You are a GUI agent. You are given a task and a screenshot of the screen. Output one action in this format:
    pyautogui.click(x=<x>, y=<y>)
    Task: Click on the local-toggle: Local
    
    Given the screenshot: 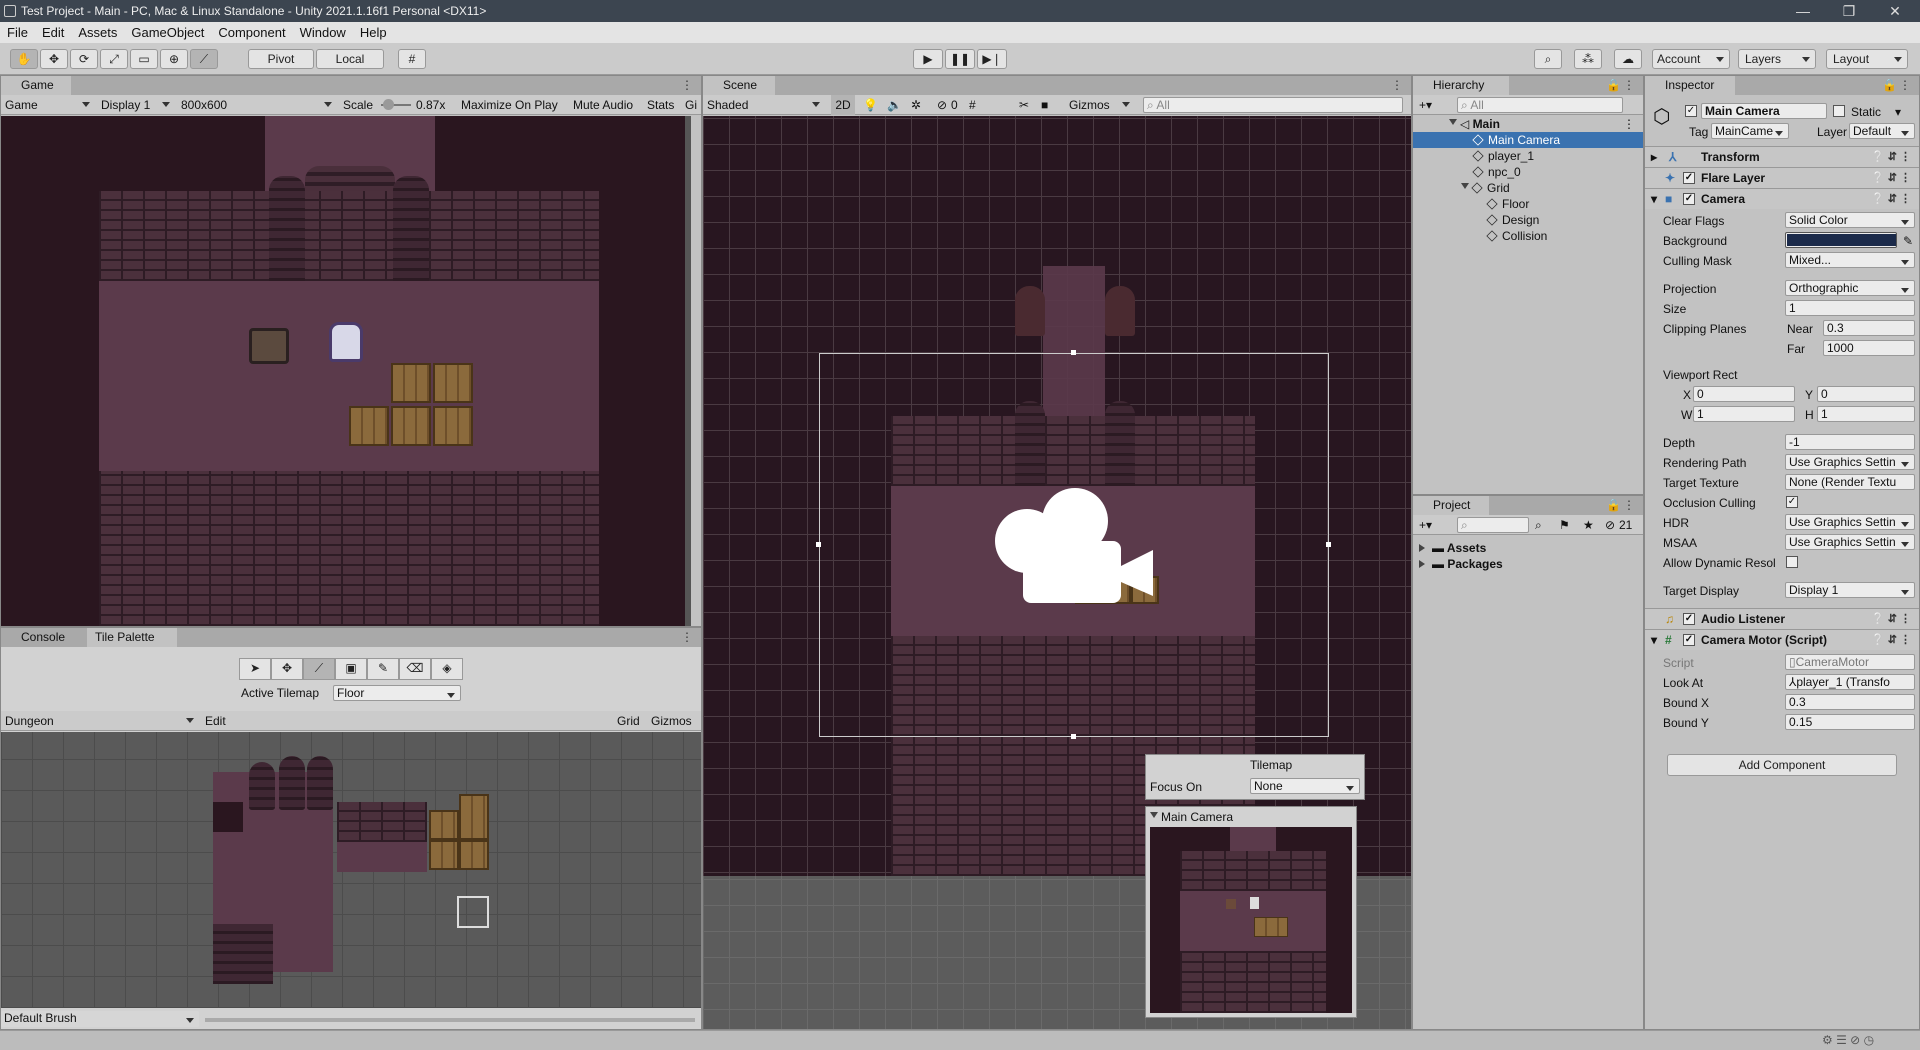 What is the action you would take?
    pyautogui.click(x=350, y=59)
    